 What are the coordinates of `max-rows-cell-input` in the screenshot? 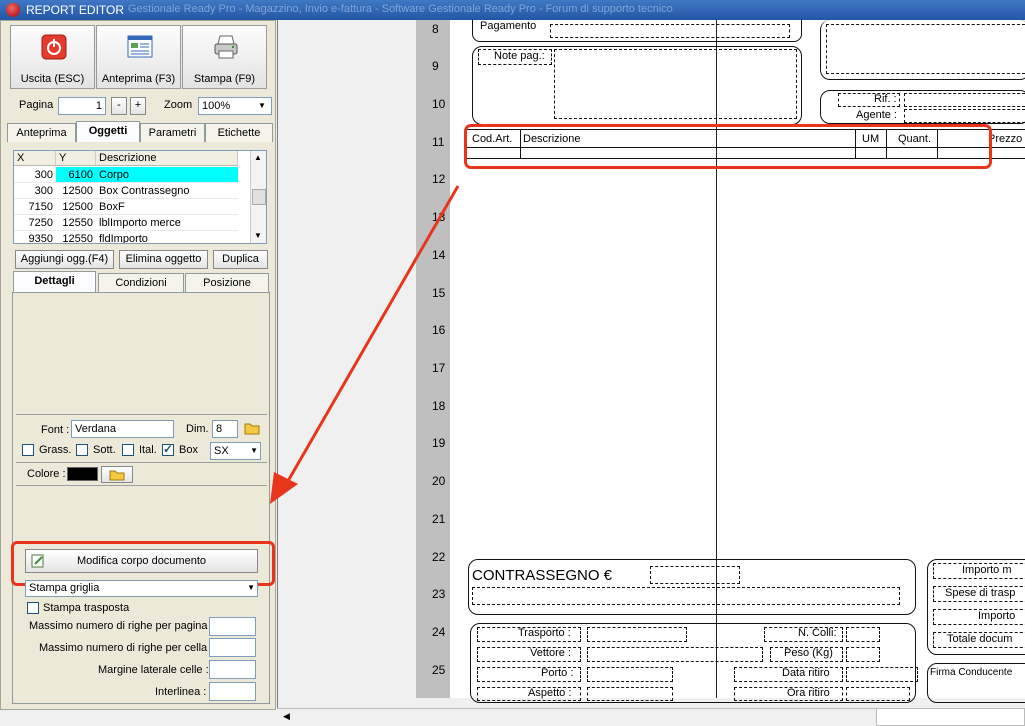 It's located at (232, 647).